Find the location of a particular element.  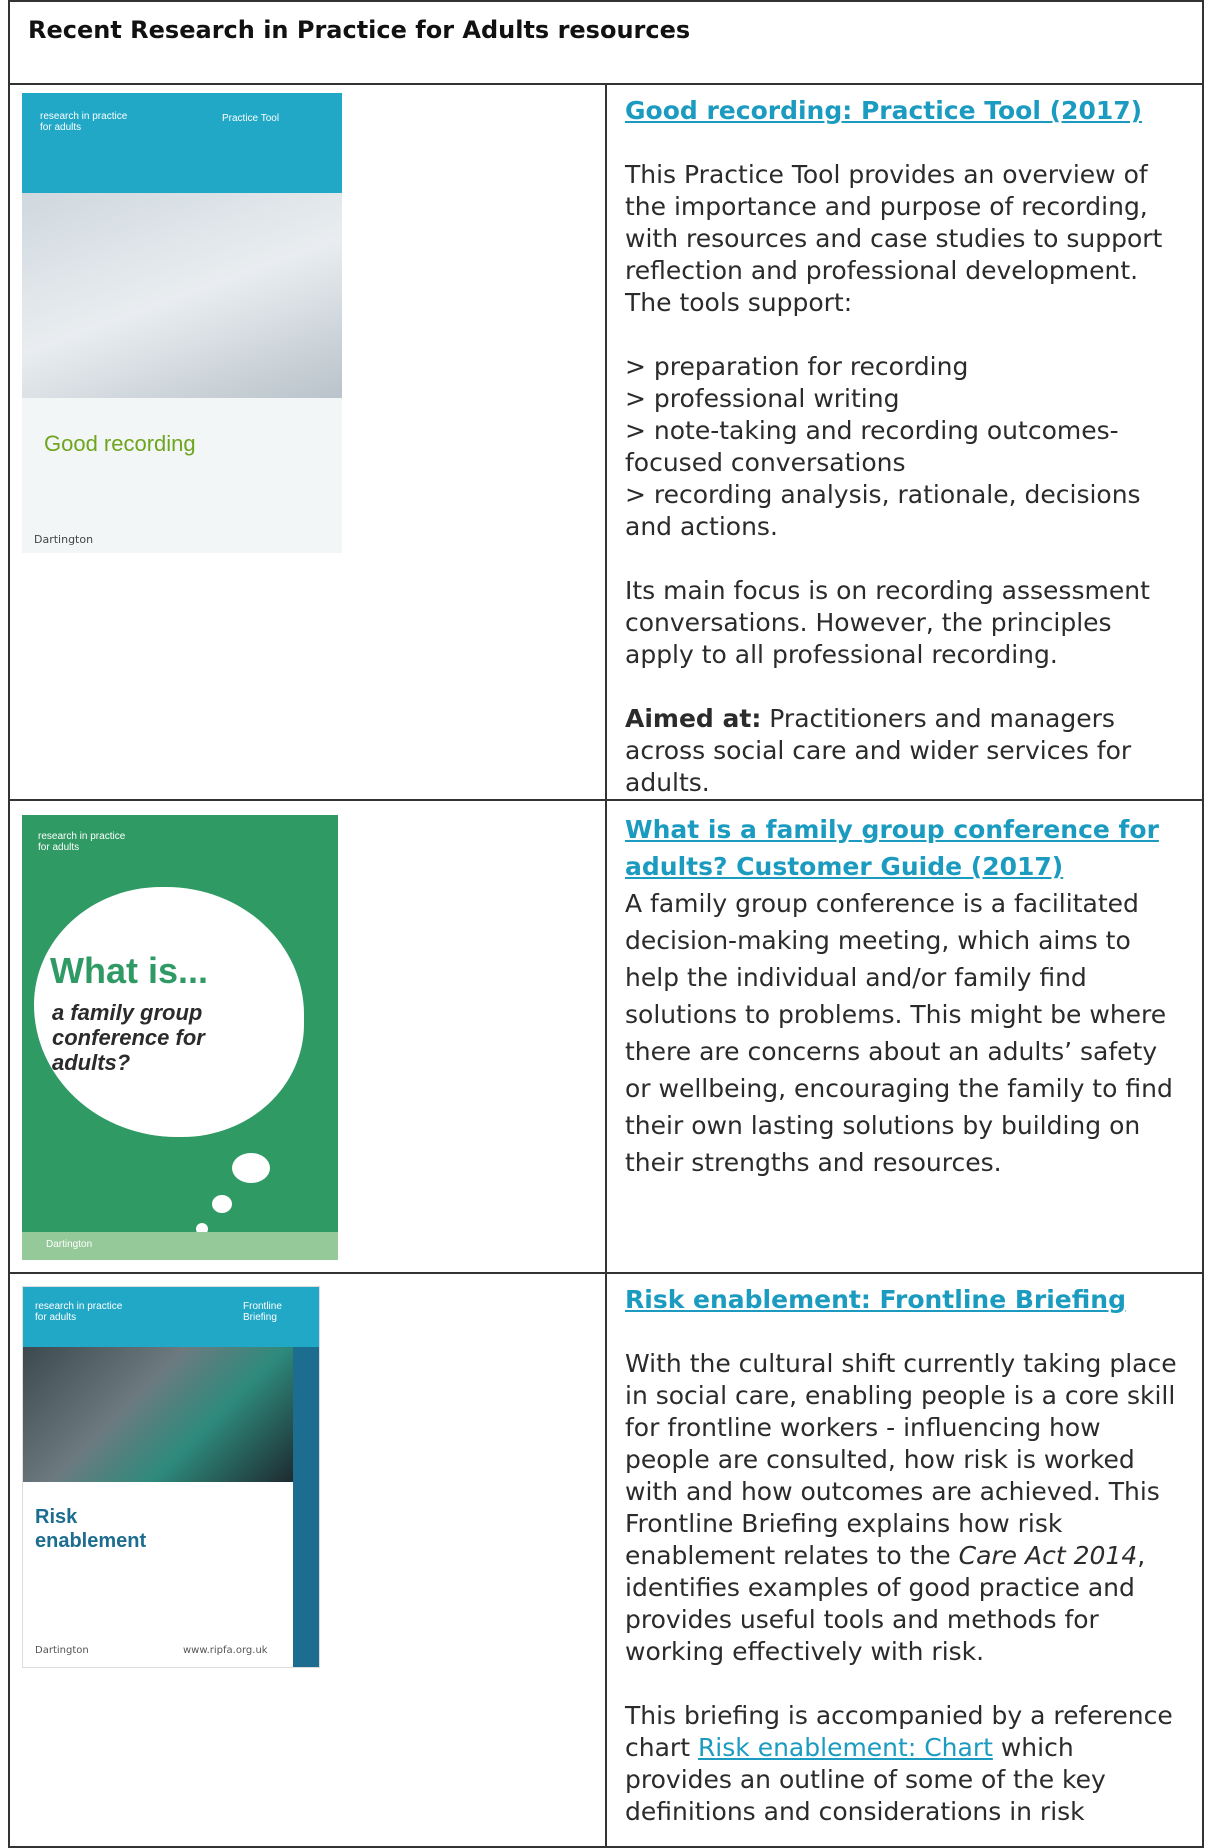

bullet-item: > professional writing is located at coordinates (762, 398).